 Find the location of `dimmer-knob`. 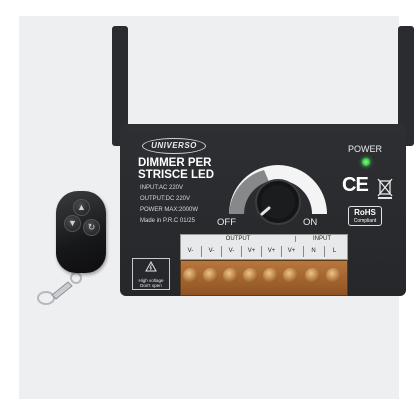

dimmer-knob is located at coordinates (278, 195).